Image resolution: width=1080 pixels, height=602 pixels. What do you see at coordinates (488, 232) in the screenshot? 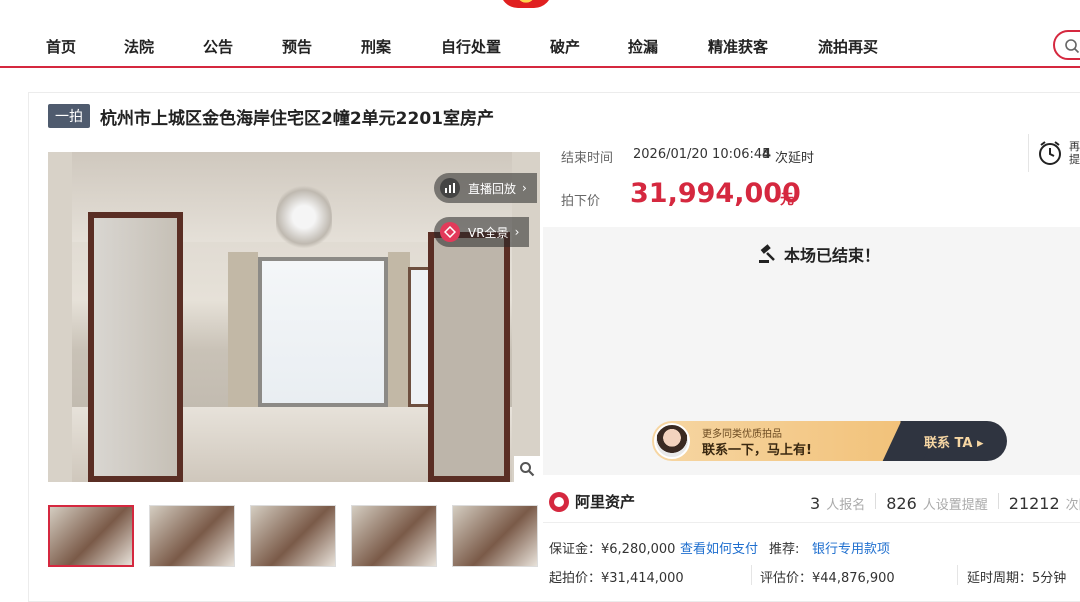
I see `vr-label: VR全景` at bounding box center [488, 232].